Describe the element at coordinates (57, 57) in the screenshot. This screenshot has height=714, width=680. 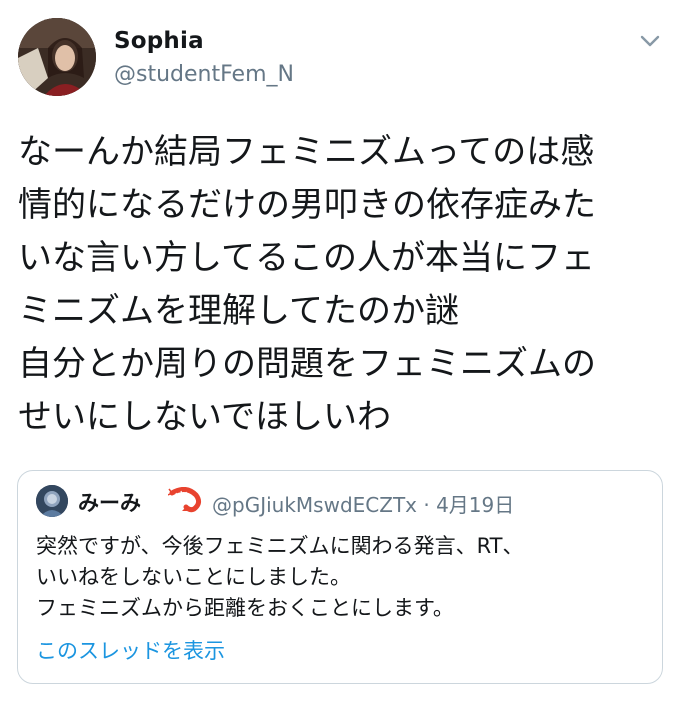
I see `author-avatar` at that location.